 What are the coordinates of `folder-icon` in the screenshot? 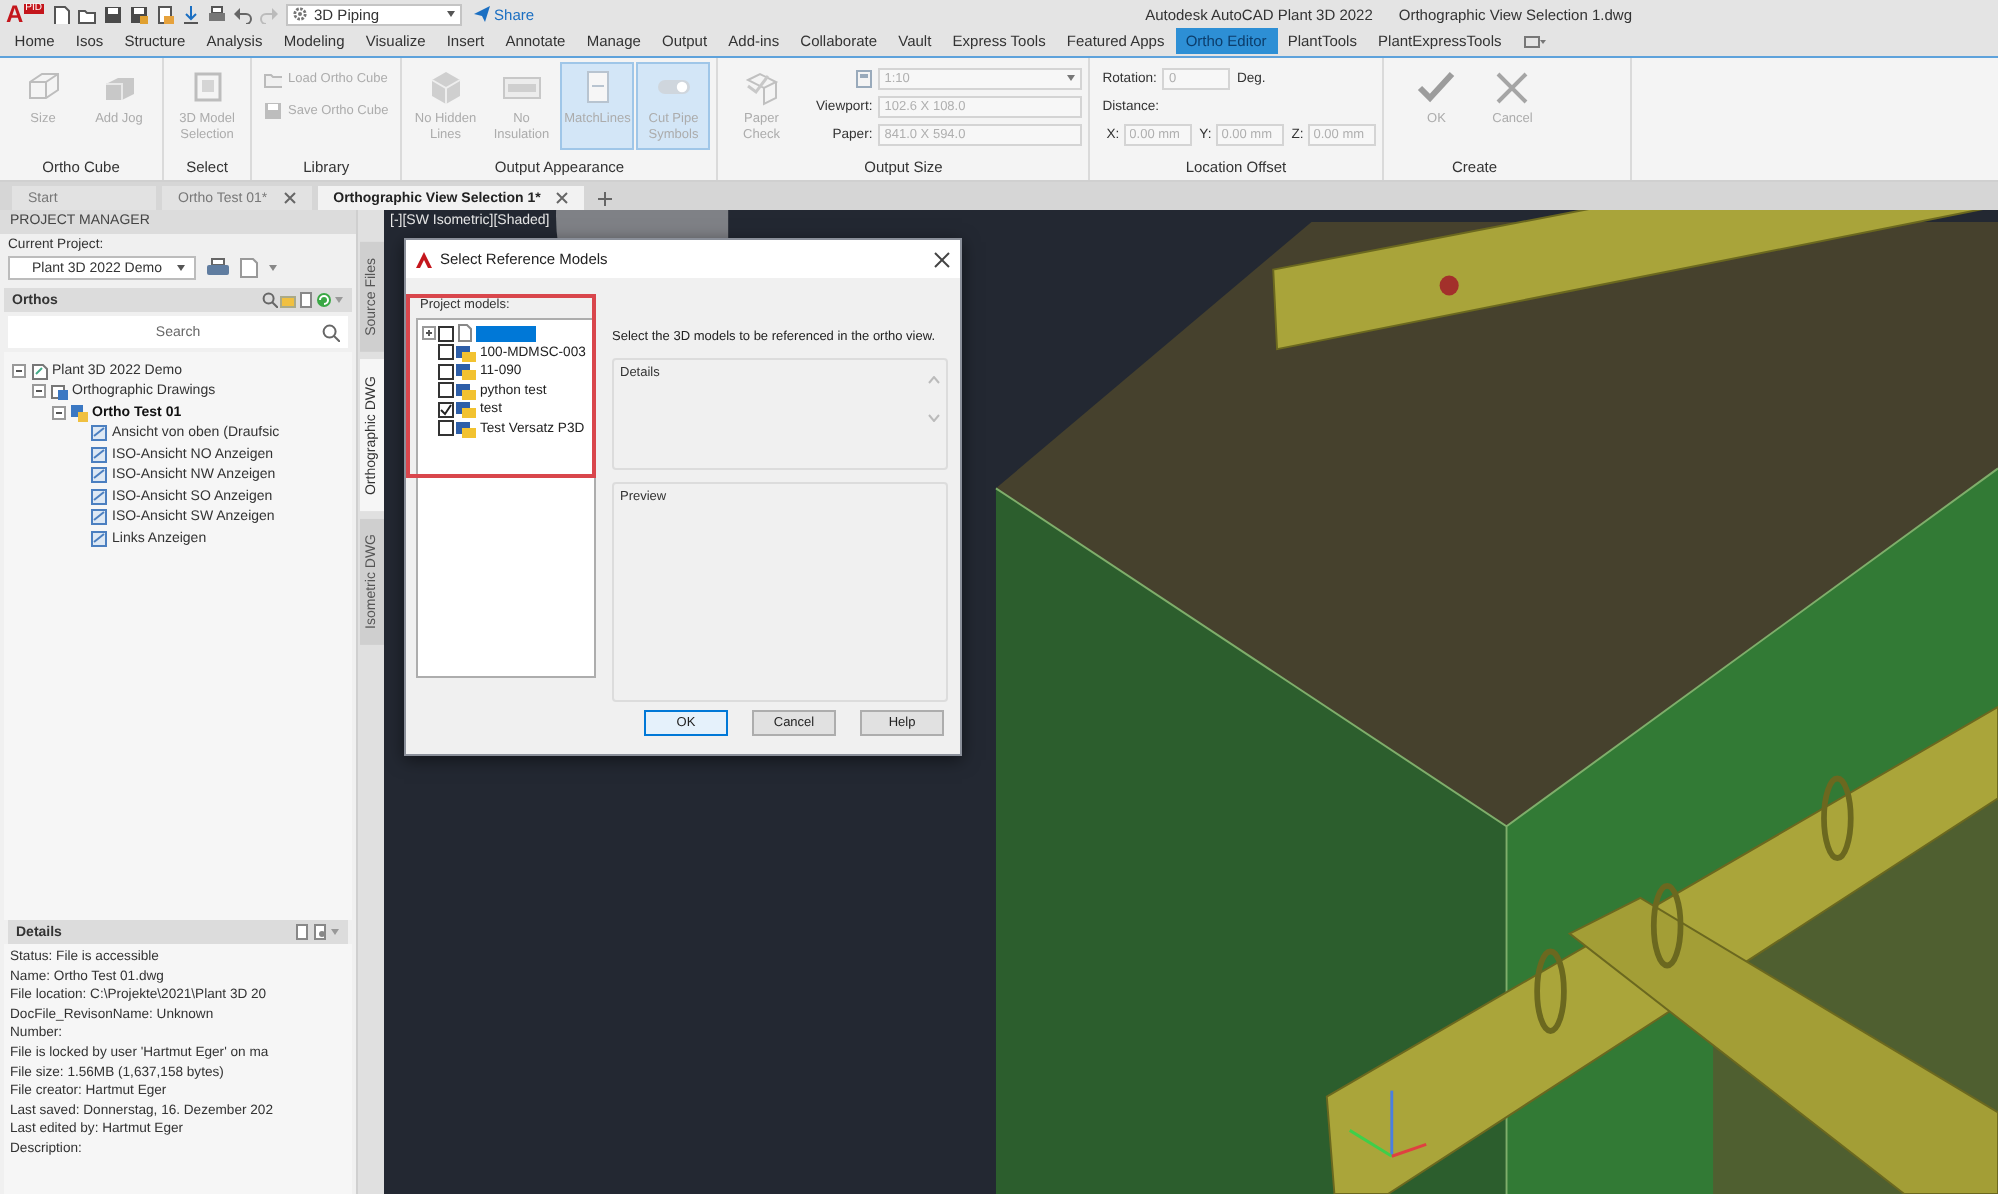 It's located at (273, 79).